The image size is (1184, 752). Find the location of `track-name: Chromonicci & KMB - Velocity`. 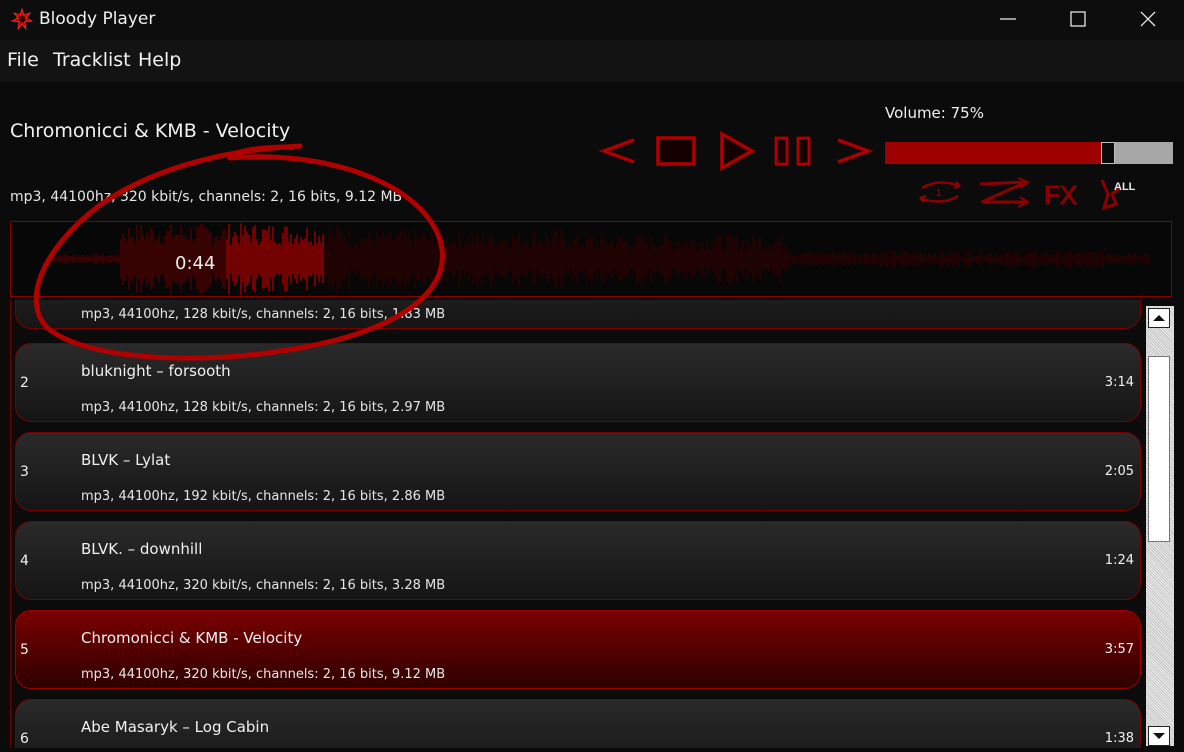

track-name: Chromonicci & KMB - Velocity is located at coordinates (192, 638).